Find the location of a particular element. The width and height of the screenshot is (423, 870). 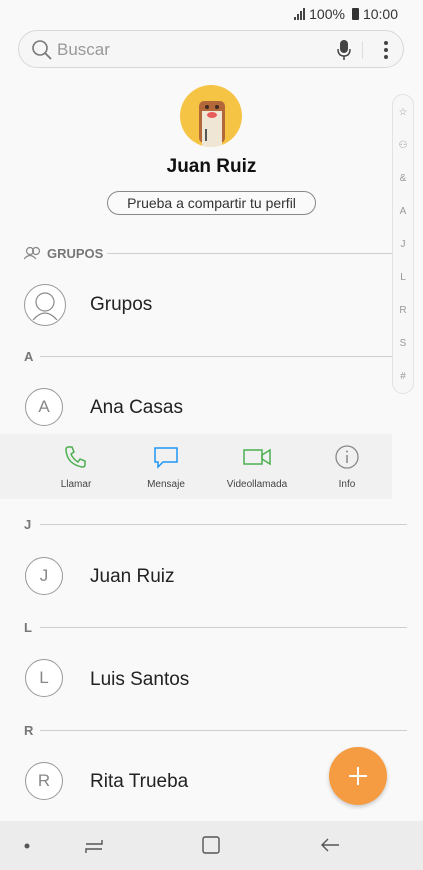

more-options-icon is located at coordinates (386, 50).